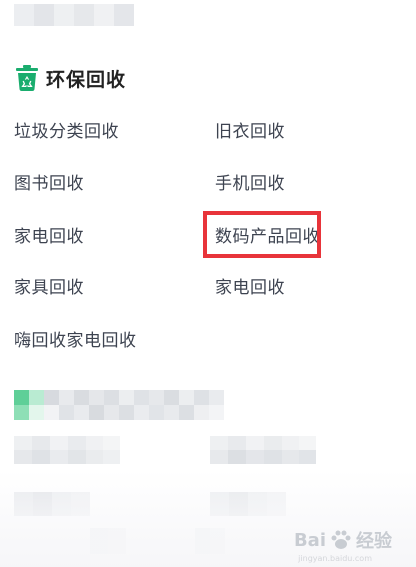 The image size is (416, 567). What do you see at coordinates (250, 132) in the screenshot?
I see `link-old-clothes-recycle: 旧衣回收` at bounding box center [250, 132].